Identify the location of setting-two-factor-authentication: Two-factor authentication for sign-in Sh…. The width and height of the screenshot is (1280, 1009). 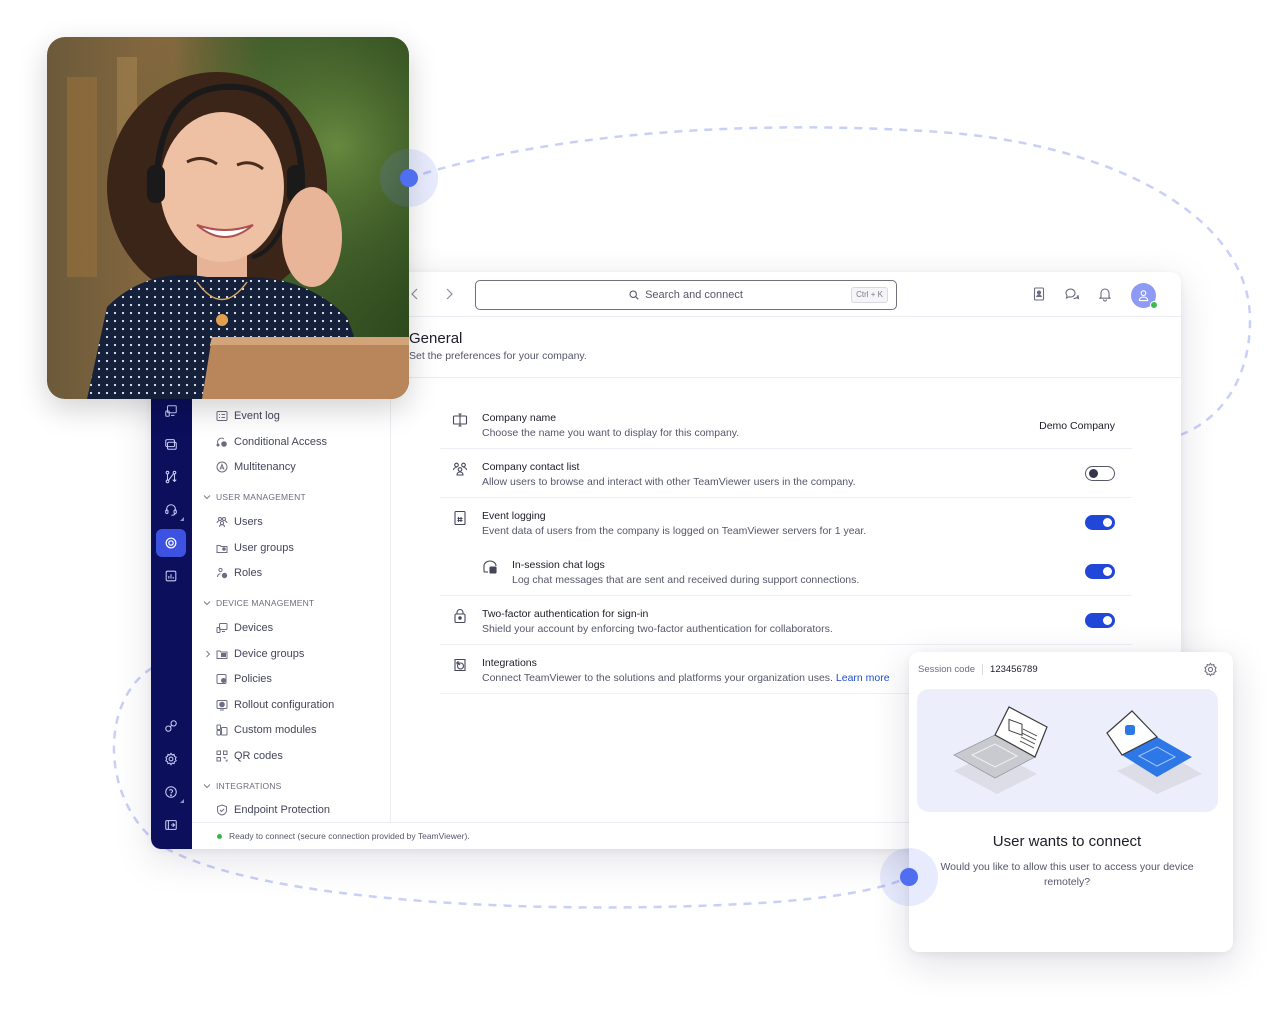
(786, 620).